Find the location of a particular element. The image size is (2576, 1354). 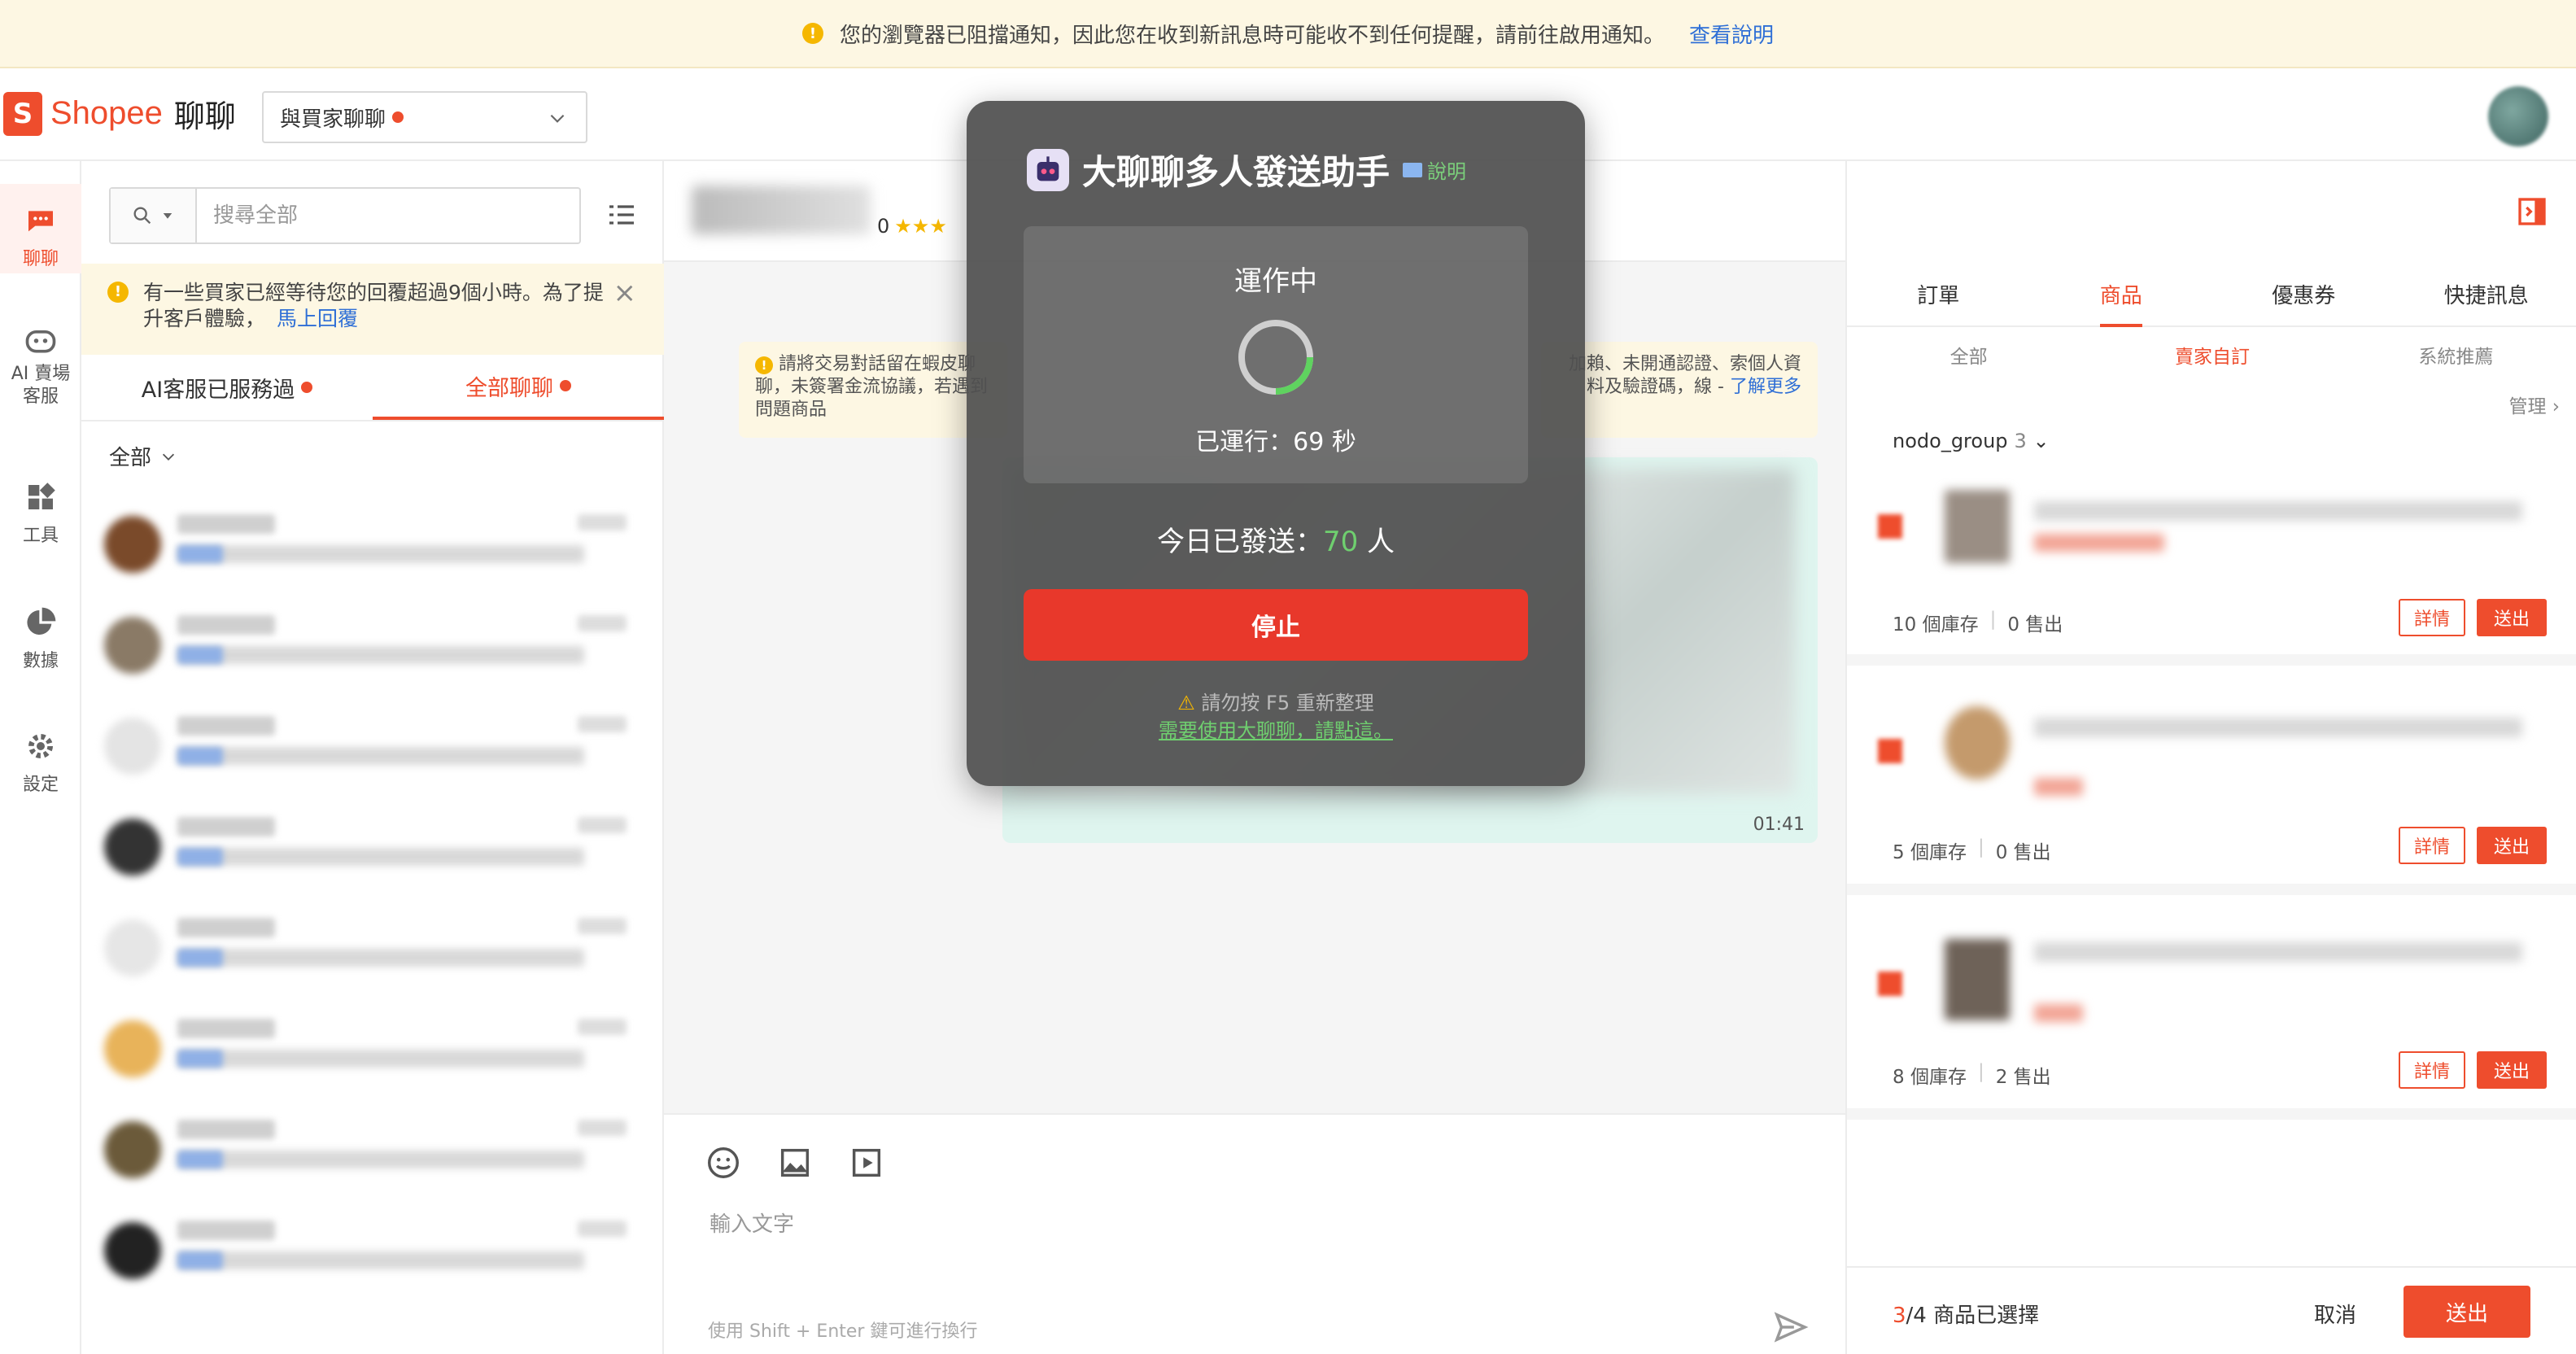

sent-count: 70 is located at coordinates (1340, 542).